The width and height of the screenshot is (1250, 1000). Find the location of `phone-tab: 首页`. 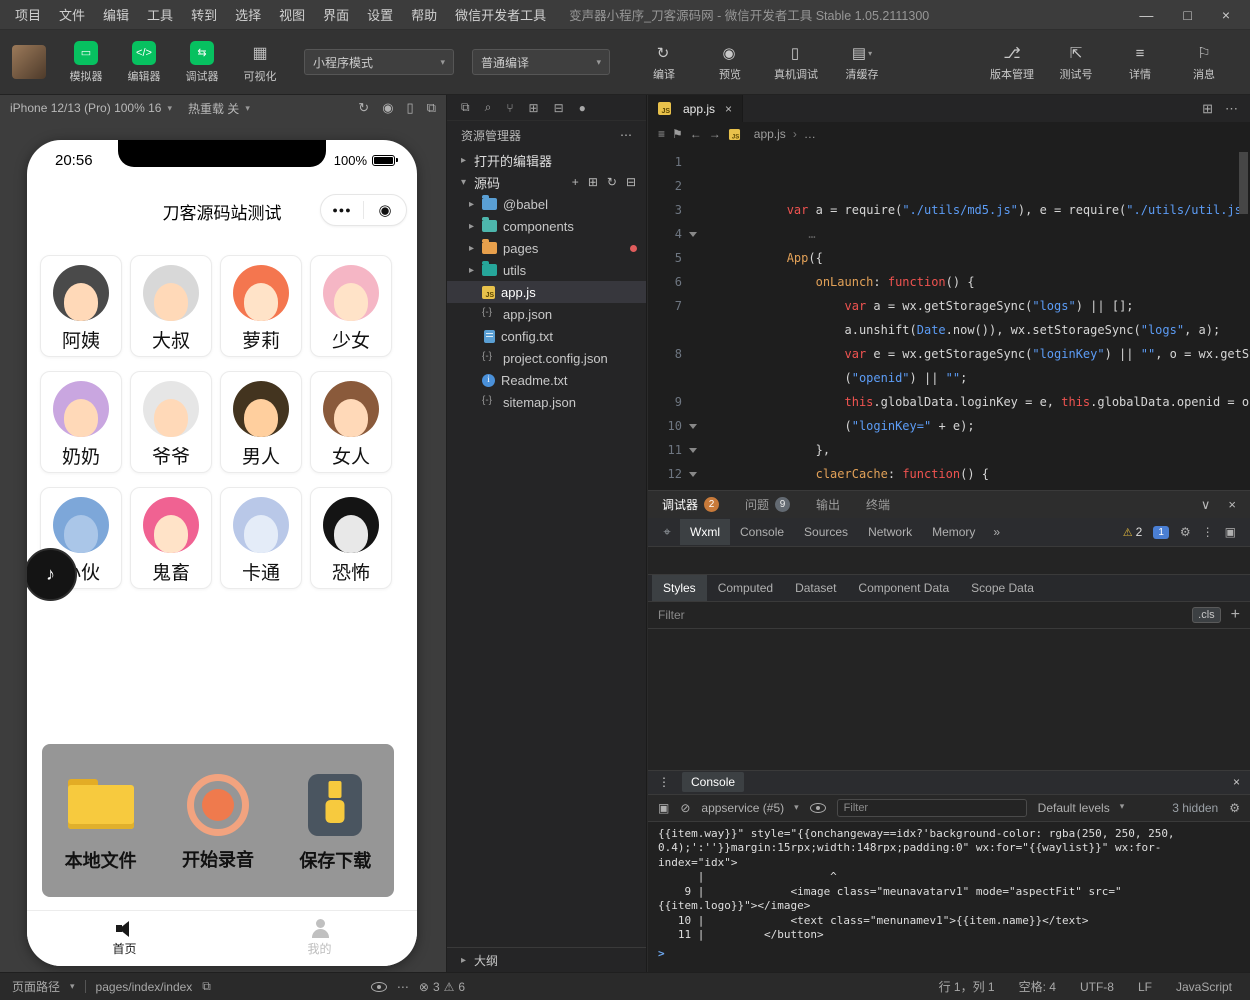

phone-tab: 首页 is located at coordinates (124, 938).